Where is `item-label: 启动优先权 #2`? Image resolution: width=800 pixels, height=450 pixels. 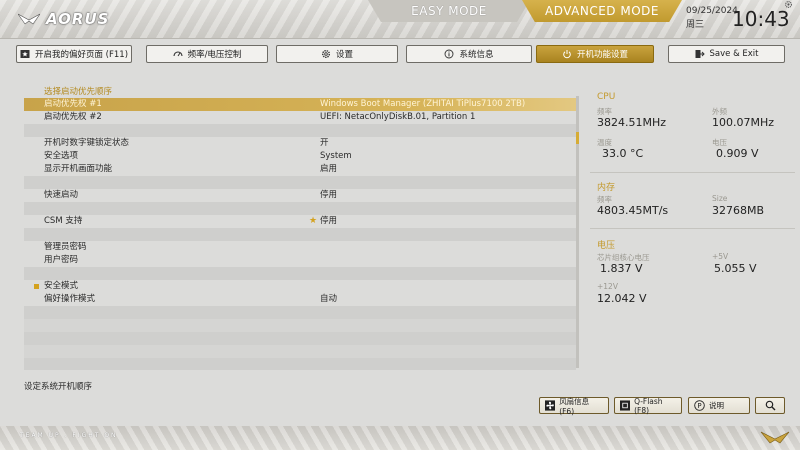 item-label: 启动优先权 #2 is located at coordinates (73, 117).